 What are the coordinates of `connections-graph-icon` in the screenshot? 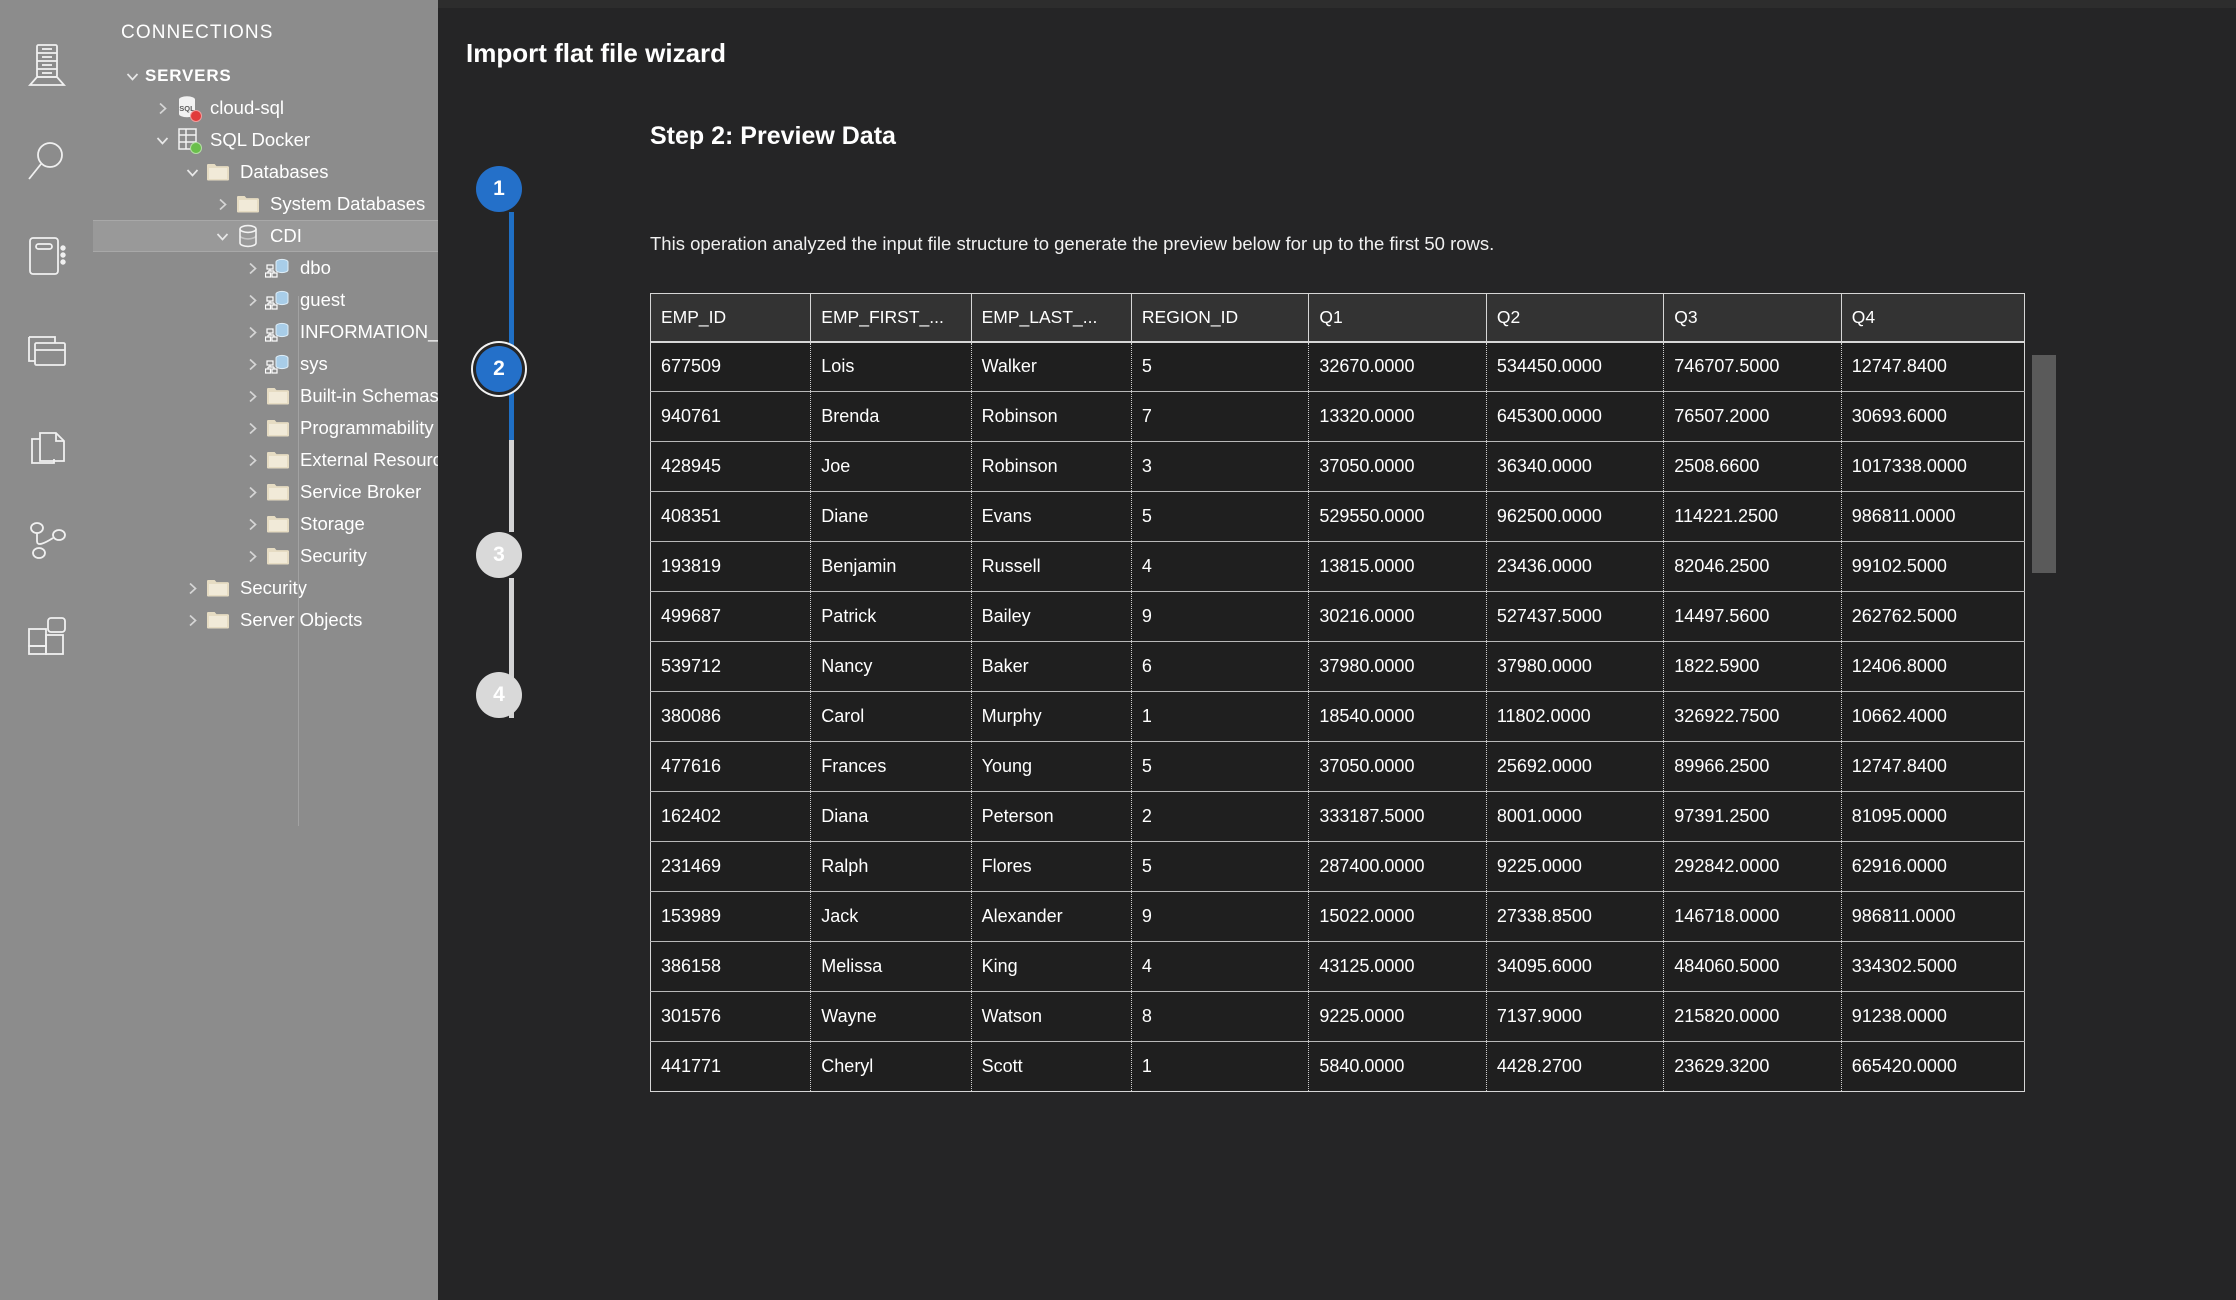 It's located at (46, 540).